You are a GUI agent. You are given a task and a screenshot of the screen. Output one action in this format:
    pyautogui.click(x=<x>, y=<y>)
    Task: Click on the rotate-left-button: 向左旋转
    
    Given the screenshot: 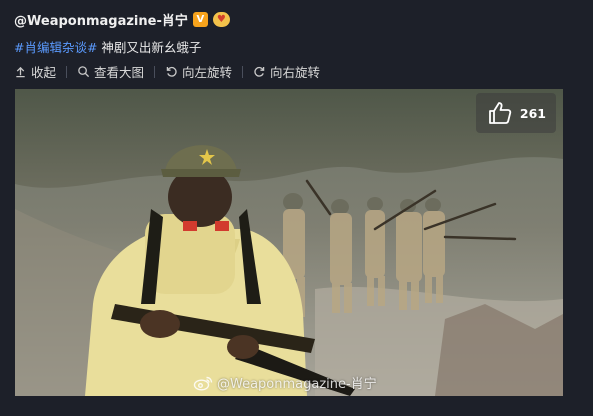 What is the action you would take?
    pyautogui.click(x=198, y=71)
    